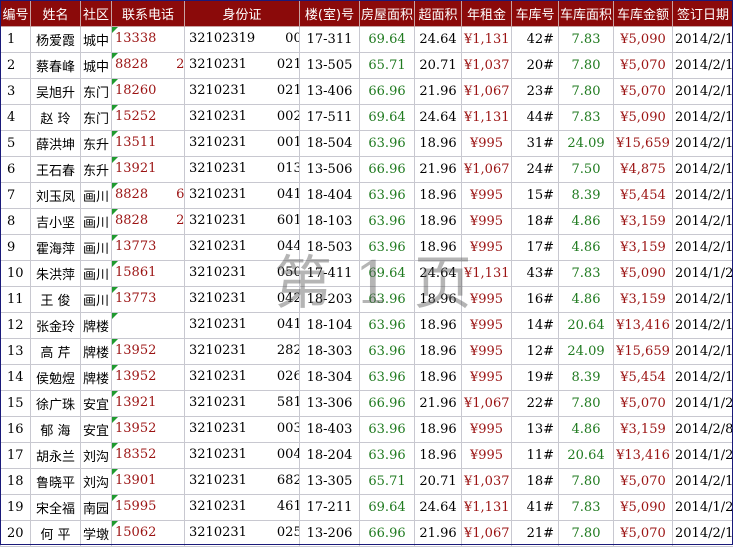 Image resolution: width=733 pixels, height=547 pixels. I want to click on cell-garage-no: 14#, so click(535, 326).